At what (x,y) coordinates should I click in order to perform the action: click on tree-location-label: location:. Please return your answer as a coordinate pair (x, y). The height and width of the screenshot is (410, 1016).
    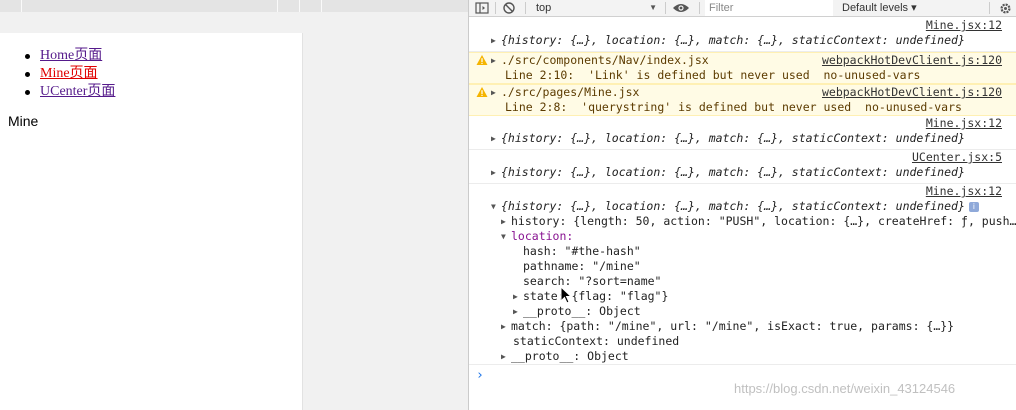
    Looking at the image, I should click on (542, 236).